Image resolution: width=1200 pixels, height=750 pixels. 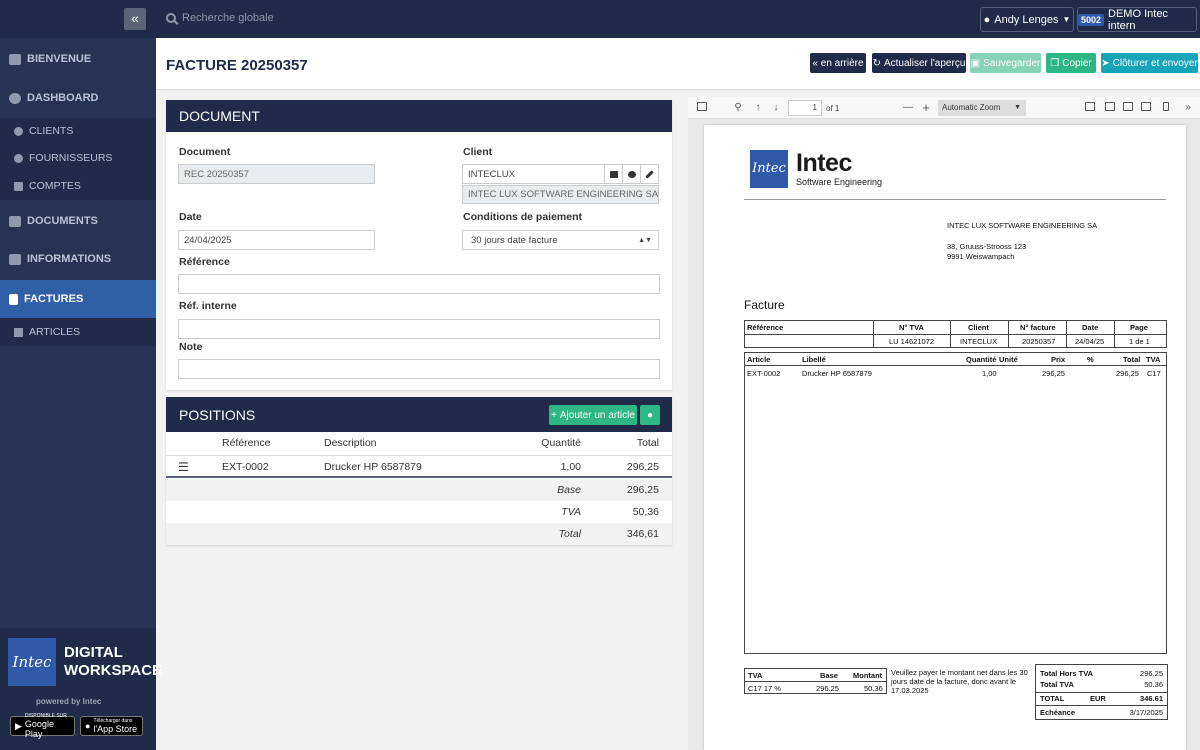 I want to click on refresh-icon: ↻, so click(x=876, y=63).